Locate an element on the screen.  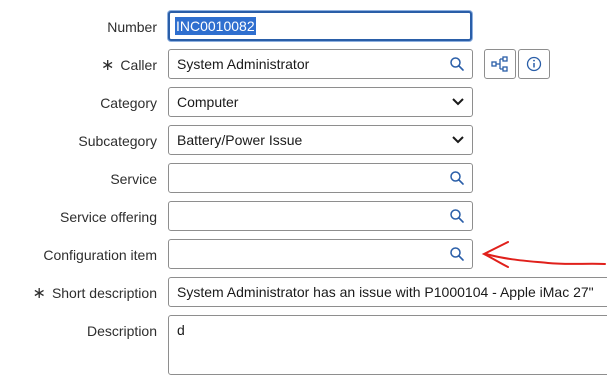
service-search-button is located at coordinates (457, 178).